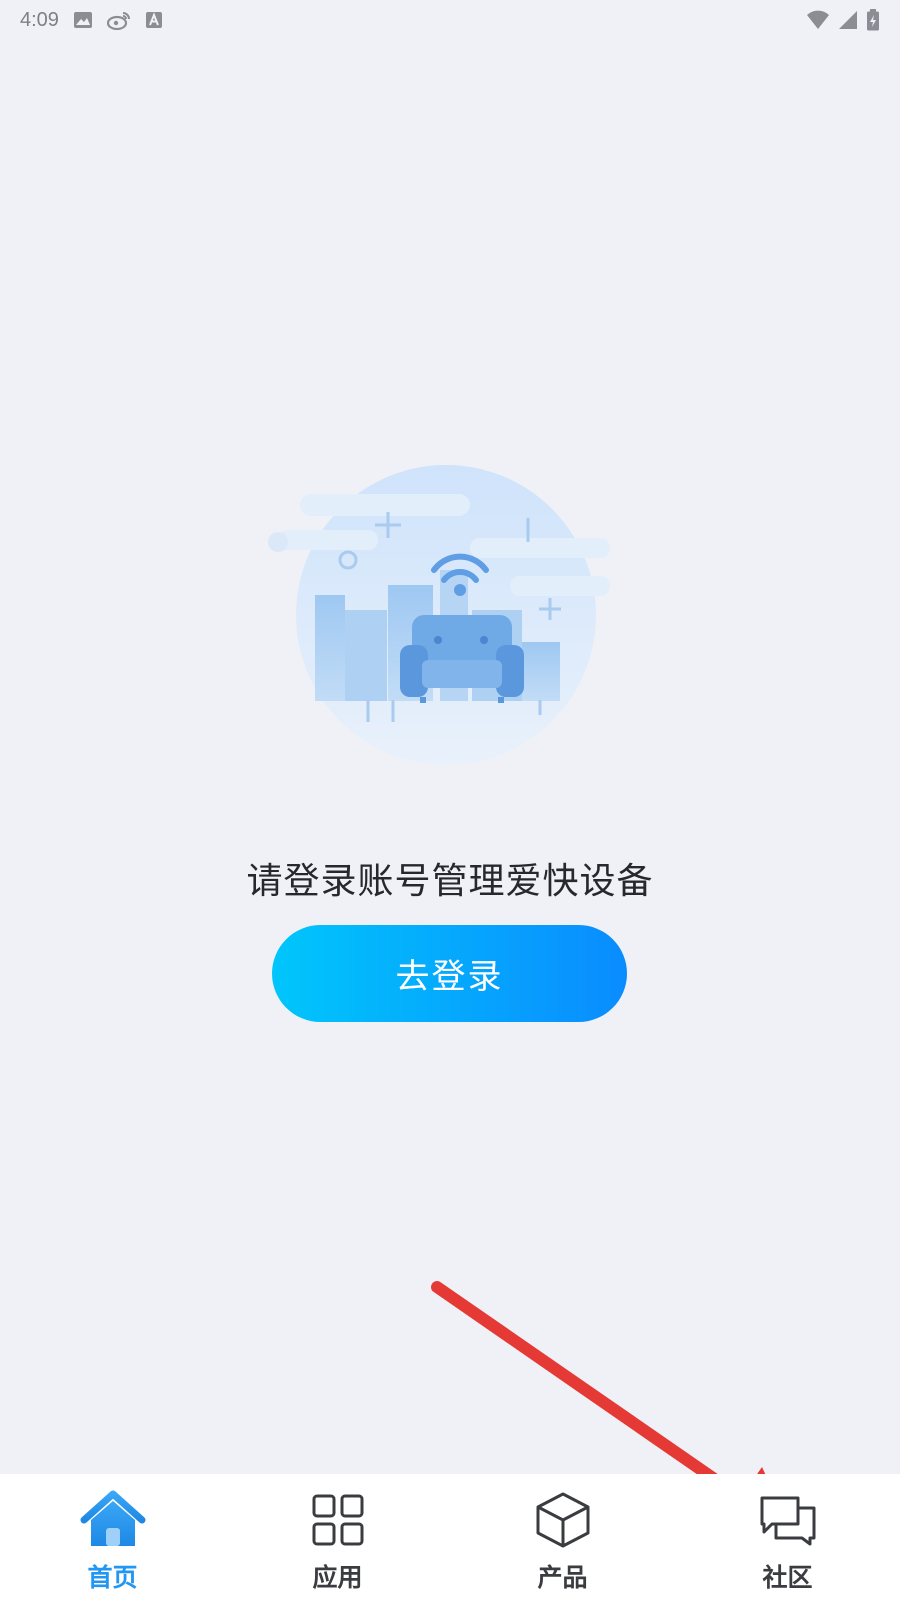  Describe the element at coordinates (449, 973) in the screenshot. I see `login-button: 去登录` at that location.